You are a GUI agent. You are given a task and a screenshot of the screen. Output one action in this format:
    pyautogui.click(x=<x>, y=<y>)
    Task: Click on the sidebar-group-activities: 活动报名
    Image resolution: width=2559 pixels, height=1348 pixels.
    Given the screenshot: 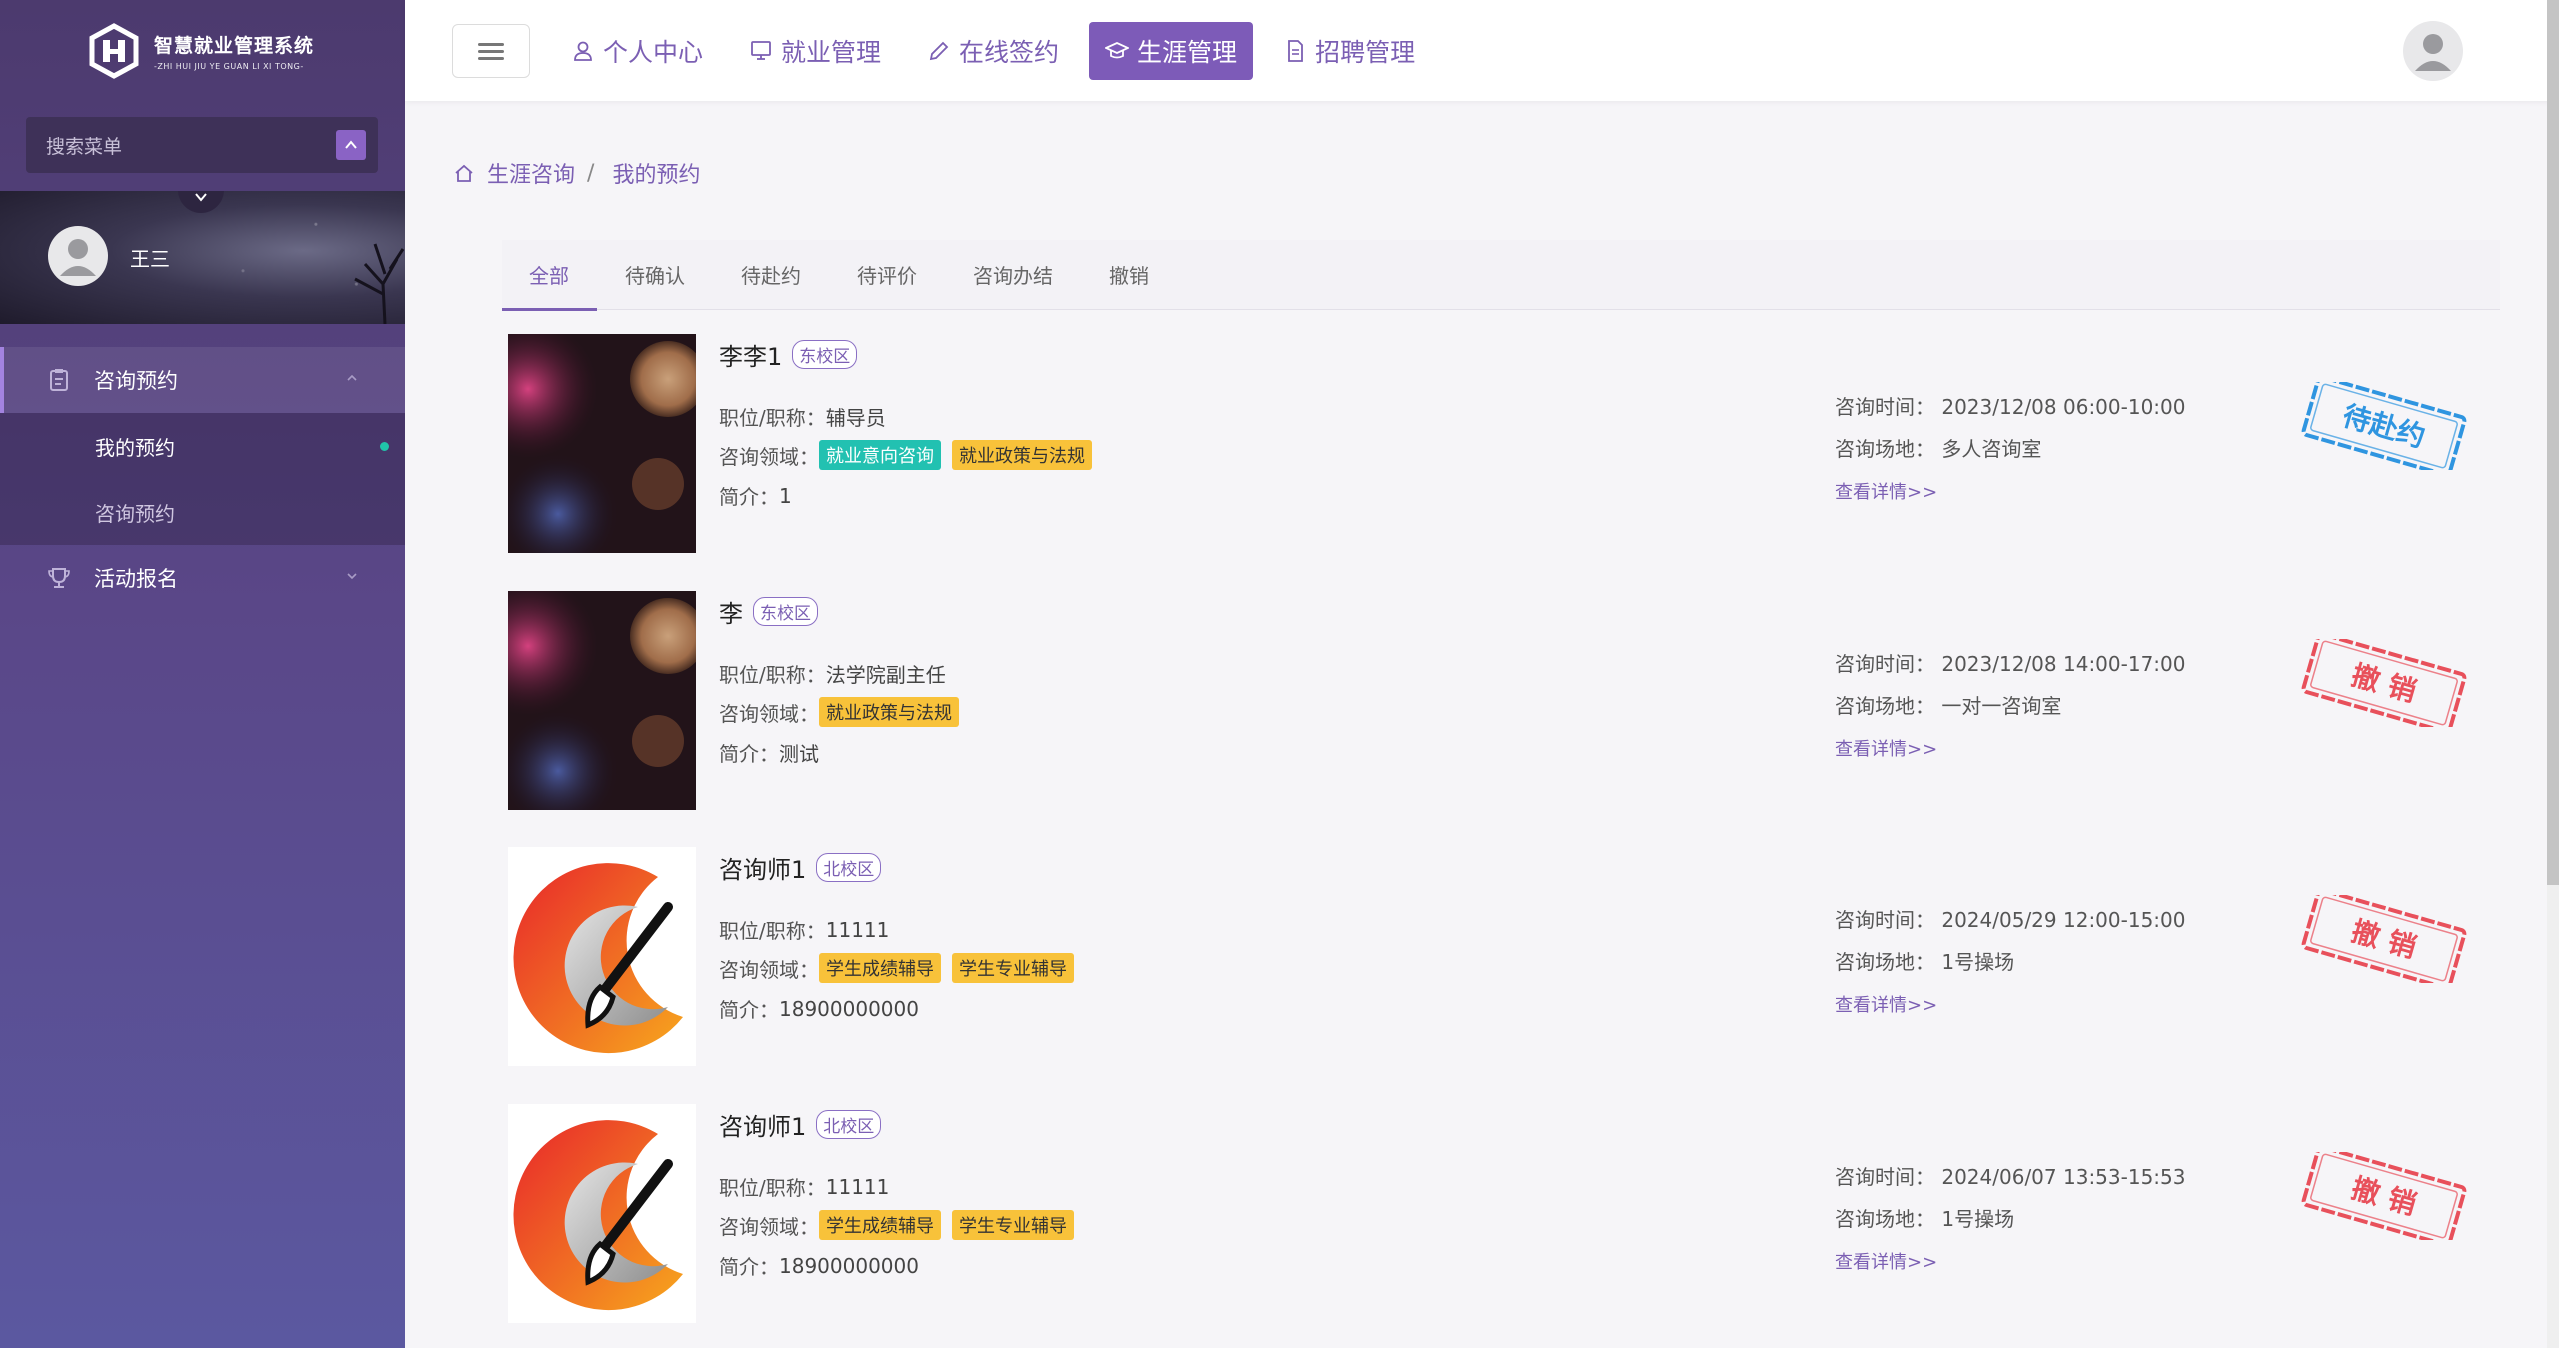 What is the action you would take?
    pyautogui.click(x=202, y=578)
    